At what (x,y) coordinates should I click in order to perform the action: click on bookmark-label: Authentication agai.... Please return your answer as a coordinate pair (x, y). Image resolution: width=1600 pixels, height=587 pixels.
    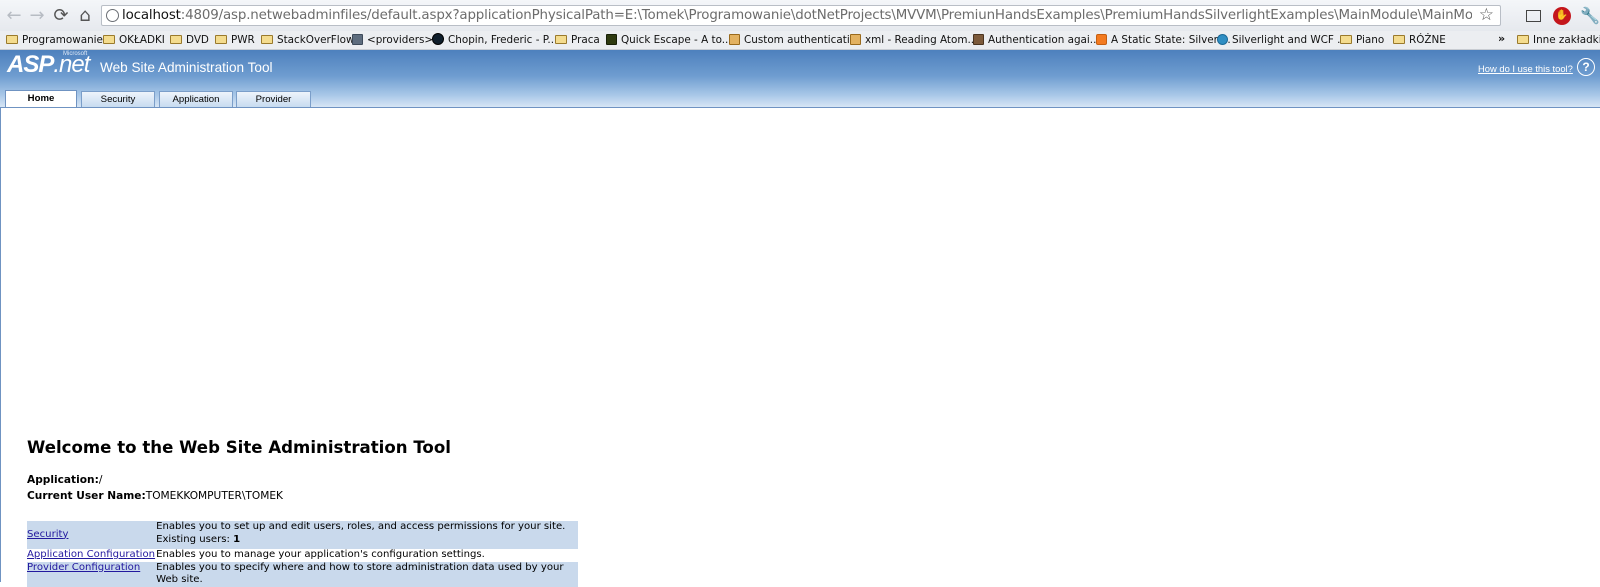
    Looking at the image, I should click on (1044, 40).